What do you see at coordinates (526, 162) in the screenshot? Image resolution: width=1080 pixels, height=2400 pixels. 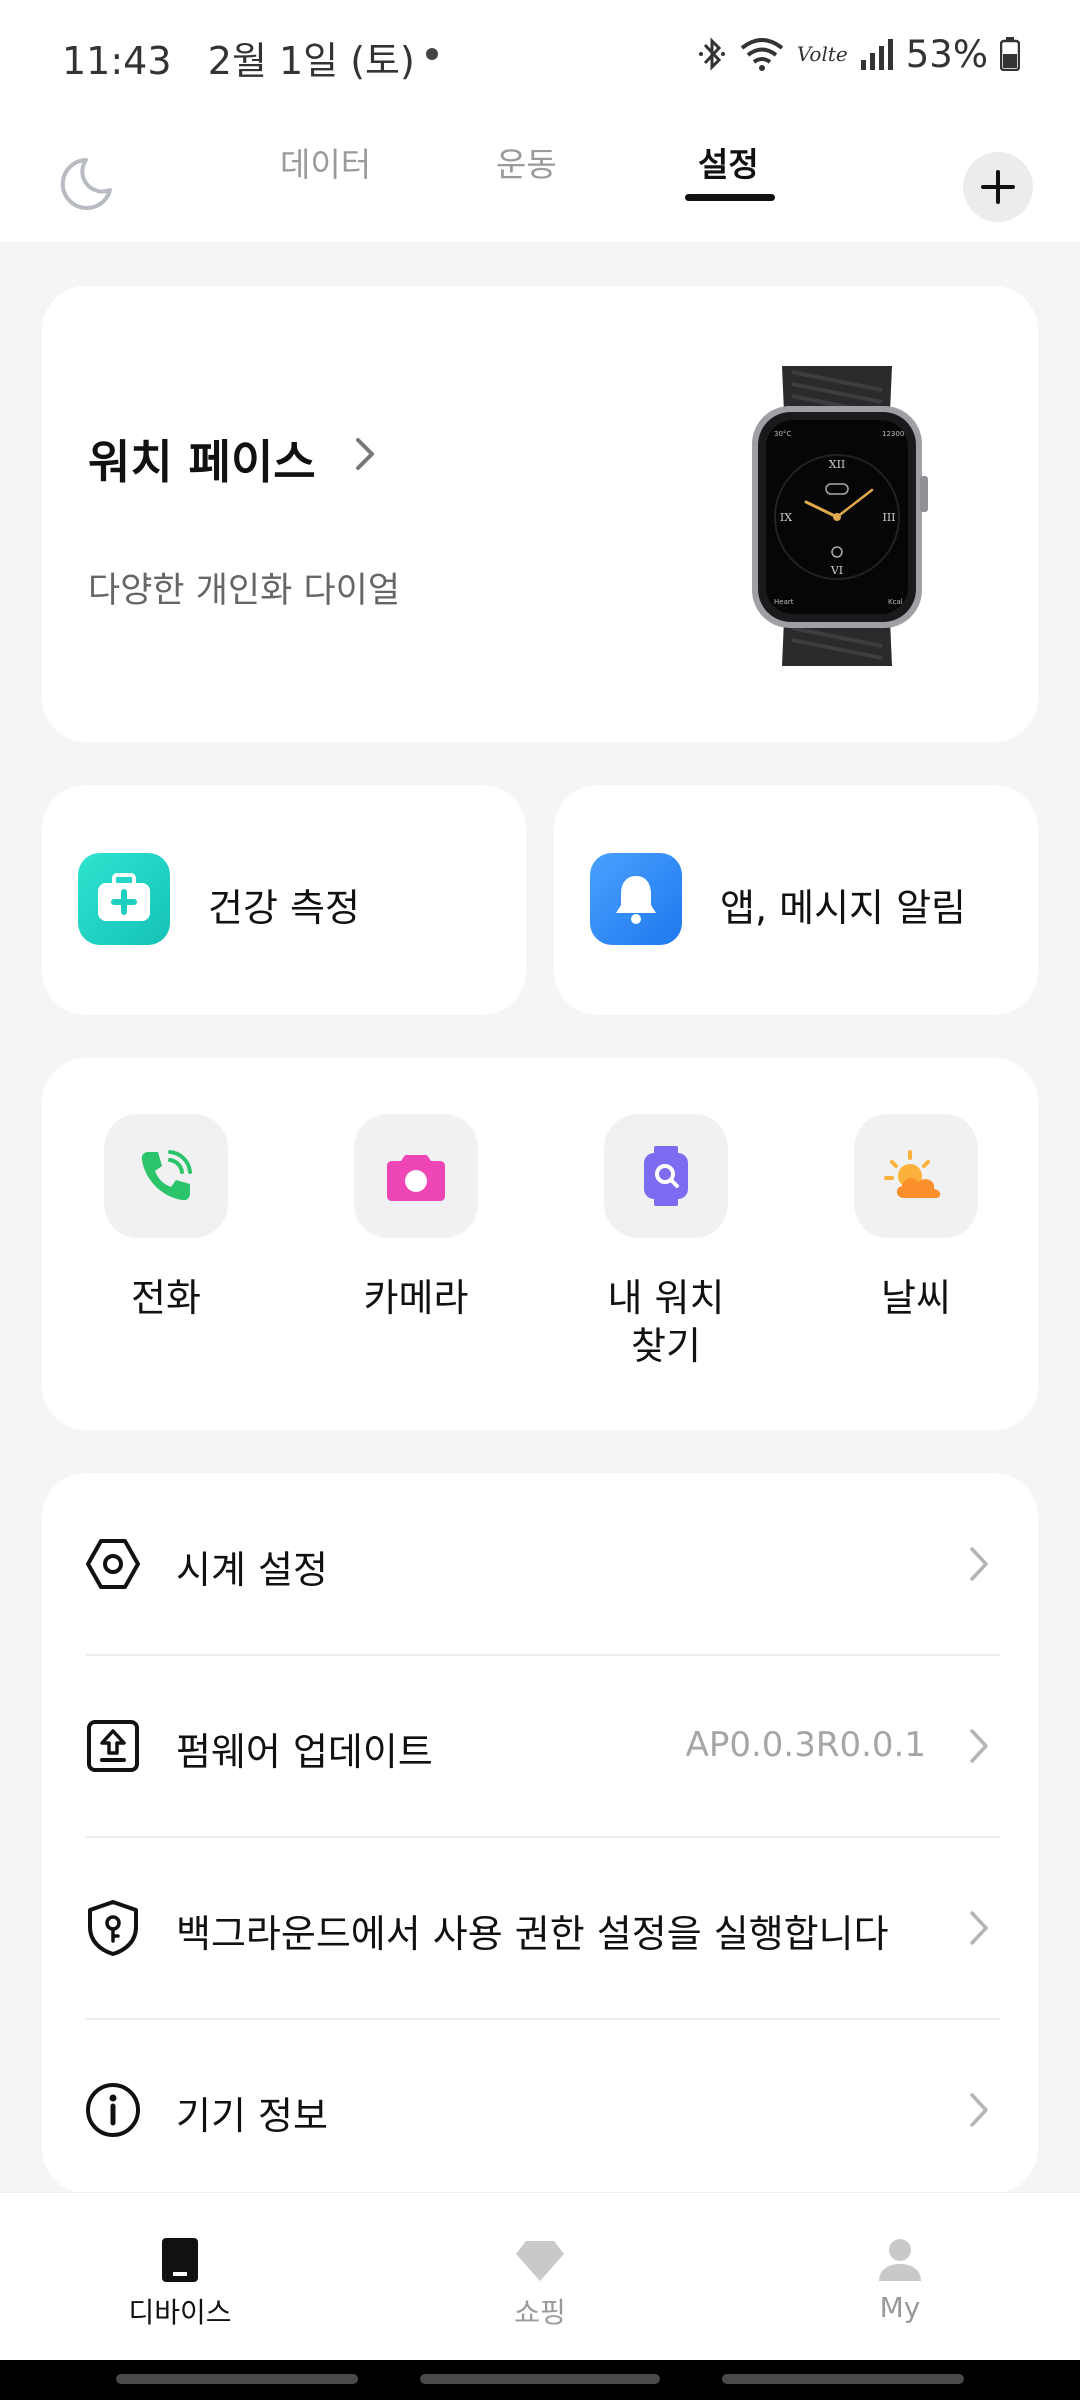 I see `tab-exercise: 운동` at bounding box center [526, 162].